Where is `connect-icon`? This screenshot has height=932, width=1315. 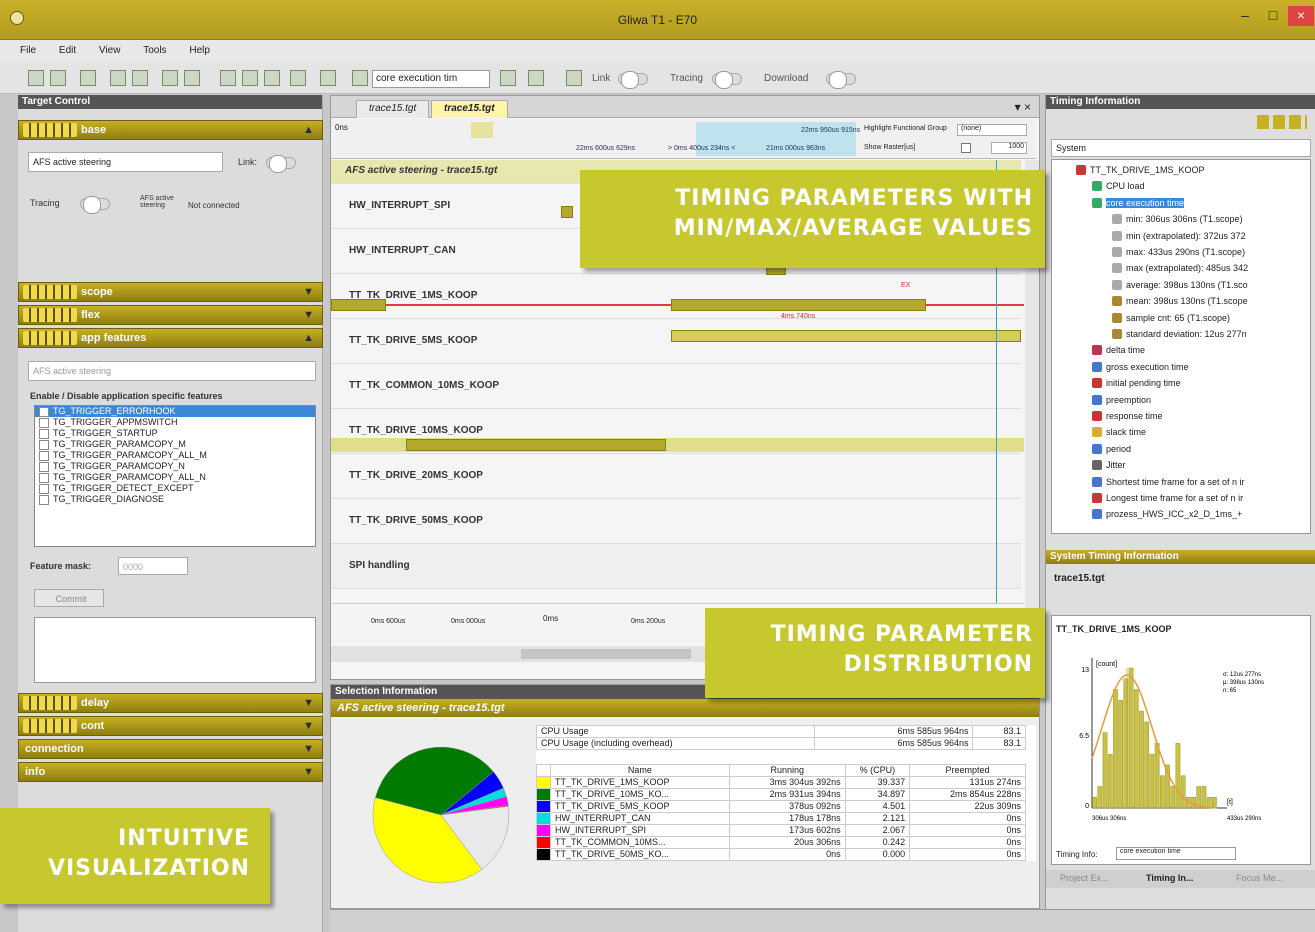 connect-icon is located at coordinates (574, 78).